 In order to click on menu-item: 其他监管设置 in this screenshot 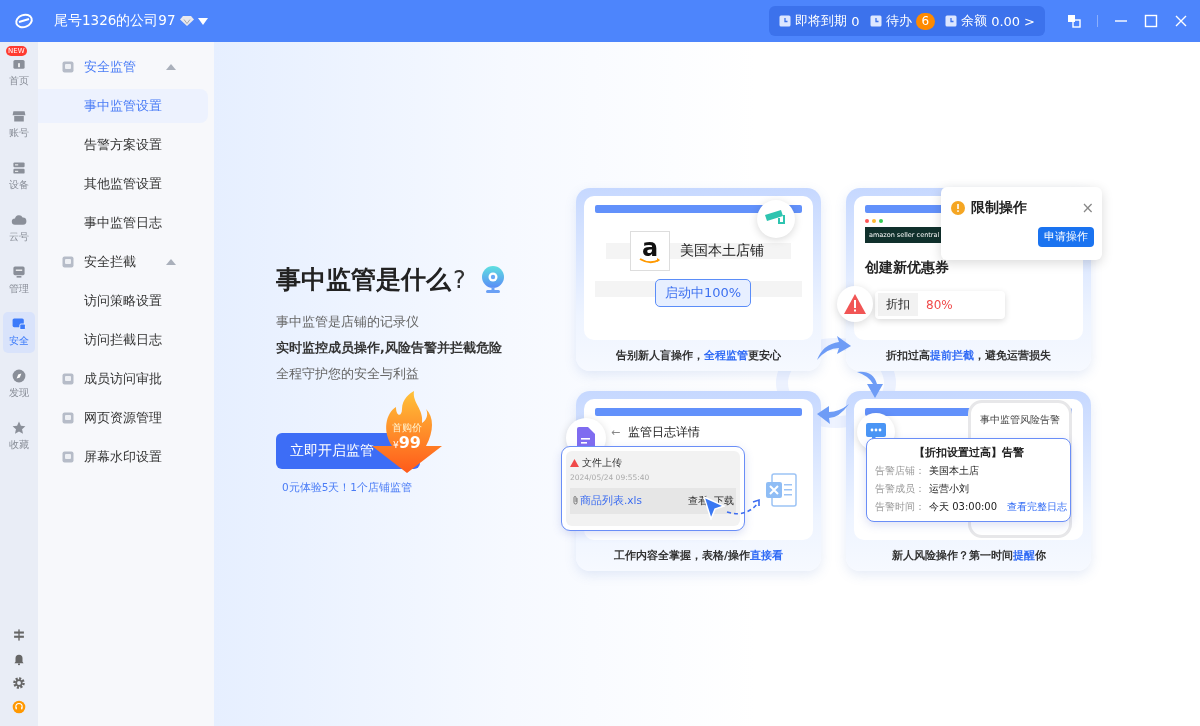, I will do `click(123, 184)`.